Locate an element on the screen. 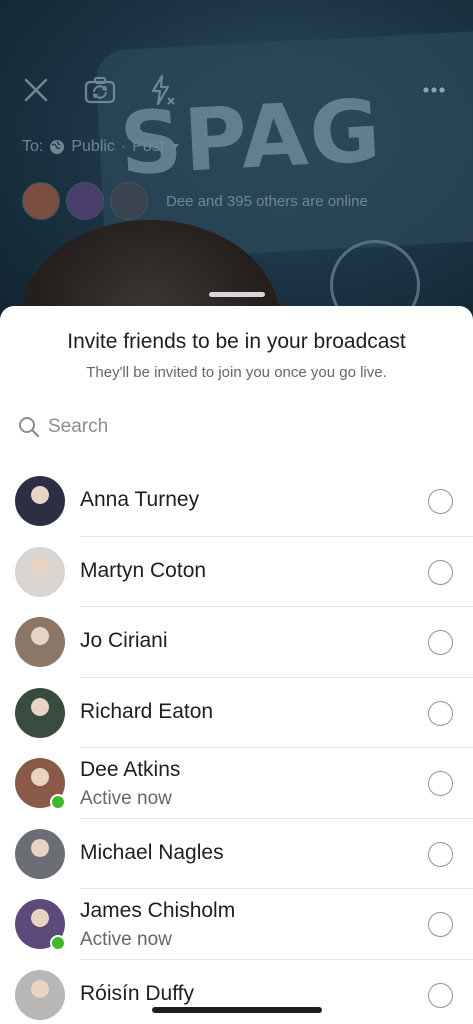 Image resolution: width=473 pixels, height=1024 pixels. friend-name: Róisín Duffy is located at coordinates (137, 993).